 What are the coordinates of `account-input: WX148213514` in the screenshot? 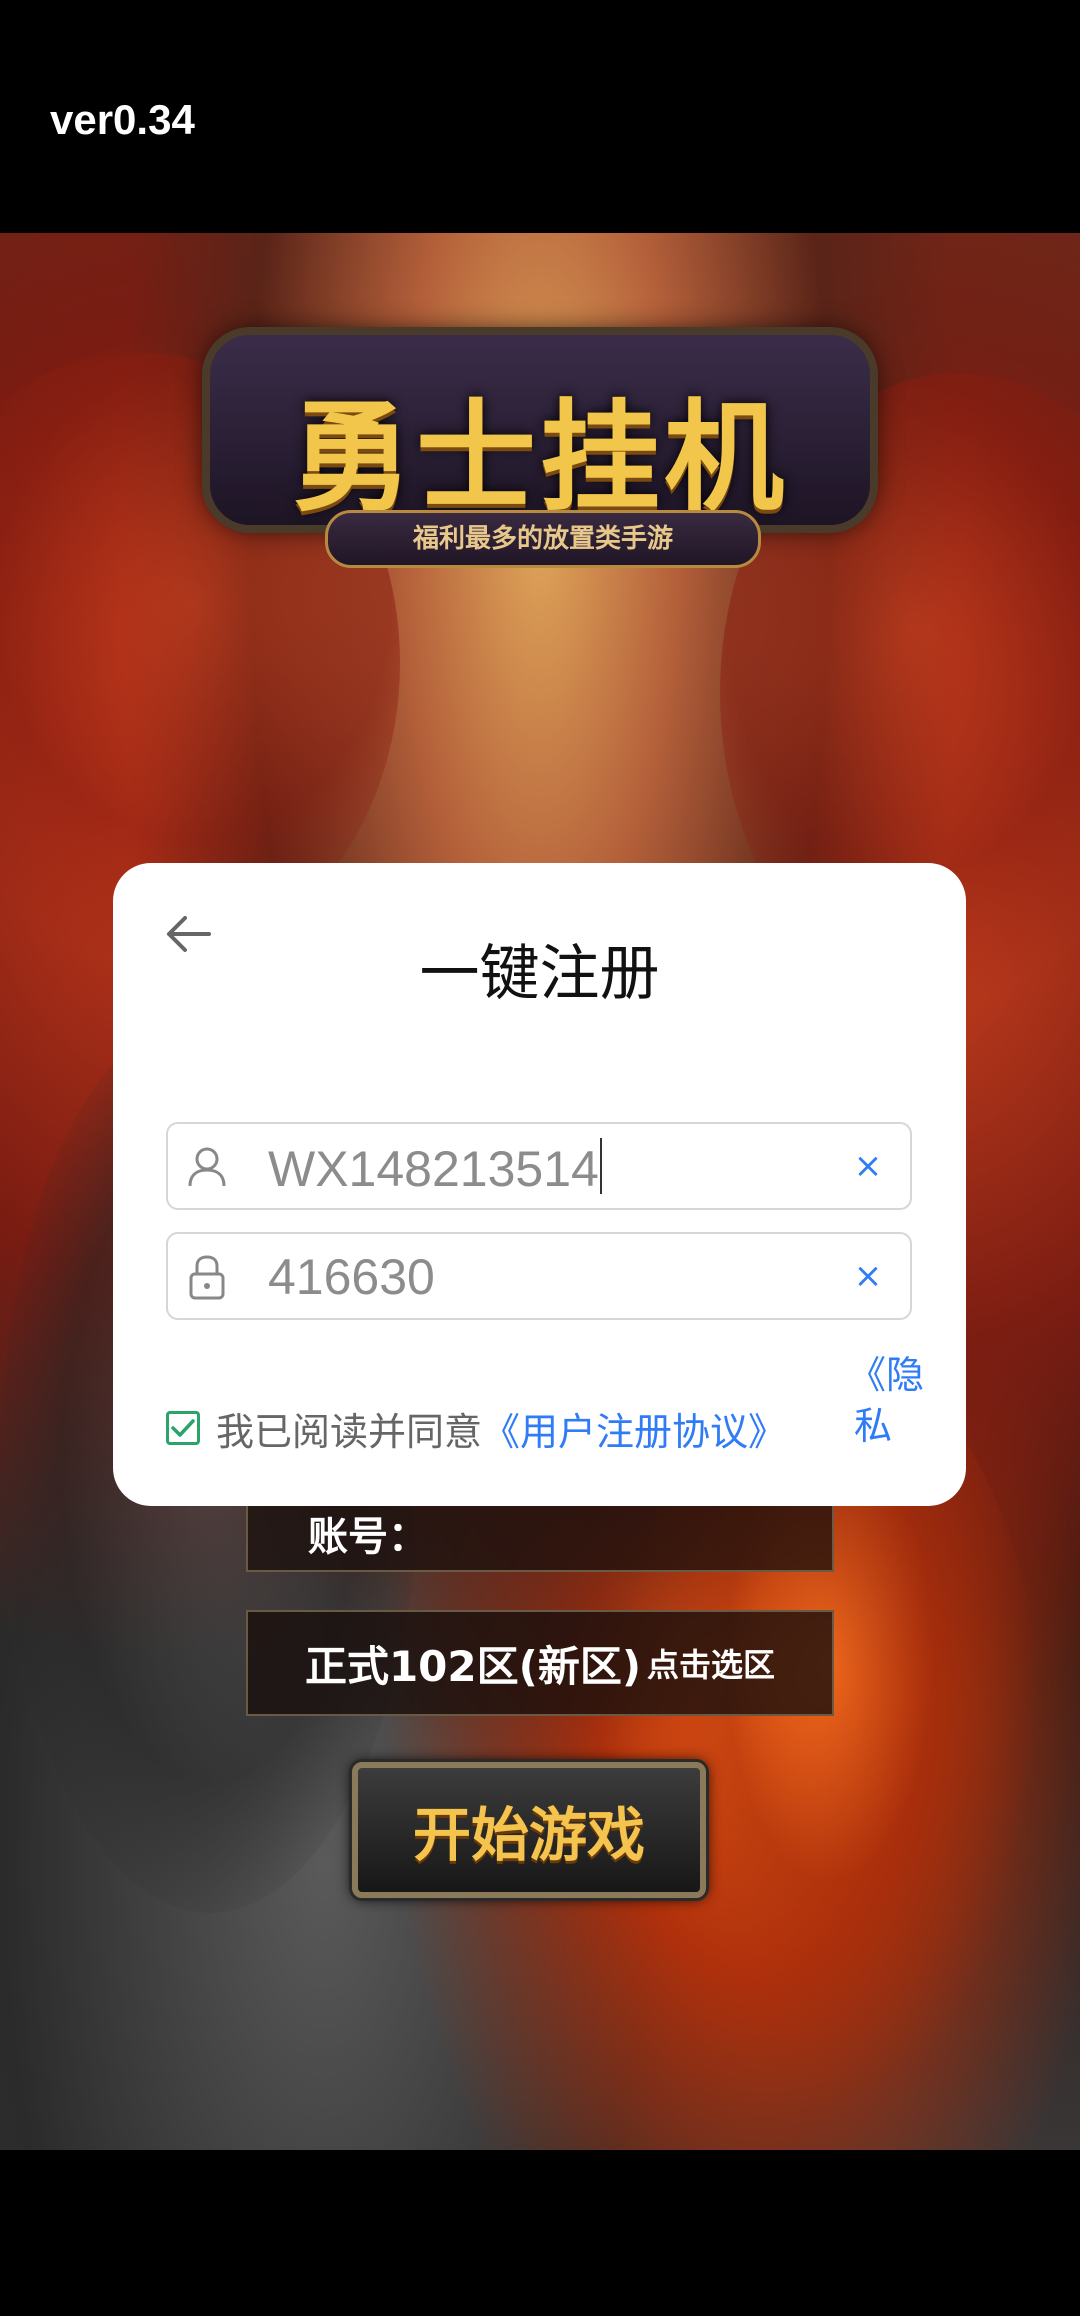 It's located at (435, 1168).